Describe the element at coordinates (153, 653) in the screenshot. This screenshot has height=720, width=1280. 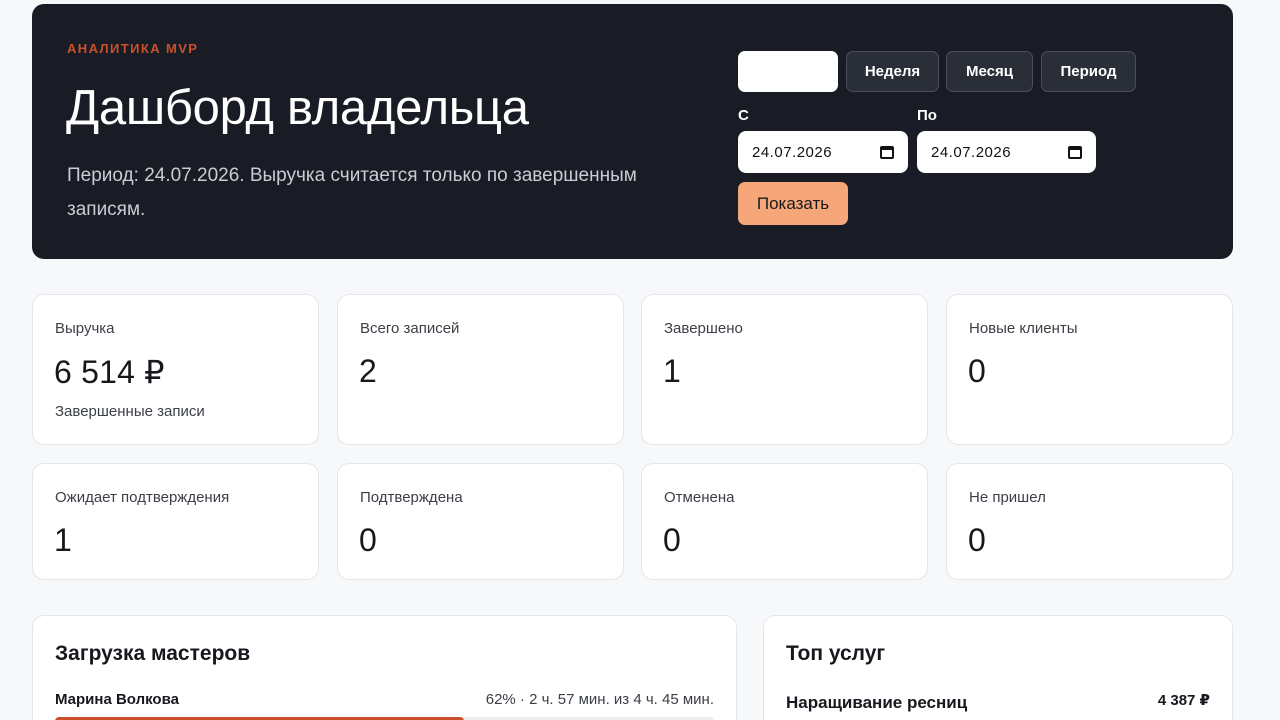
I see `panel-title: Загрузка мастеров` at that location.